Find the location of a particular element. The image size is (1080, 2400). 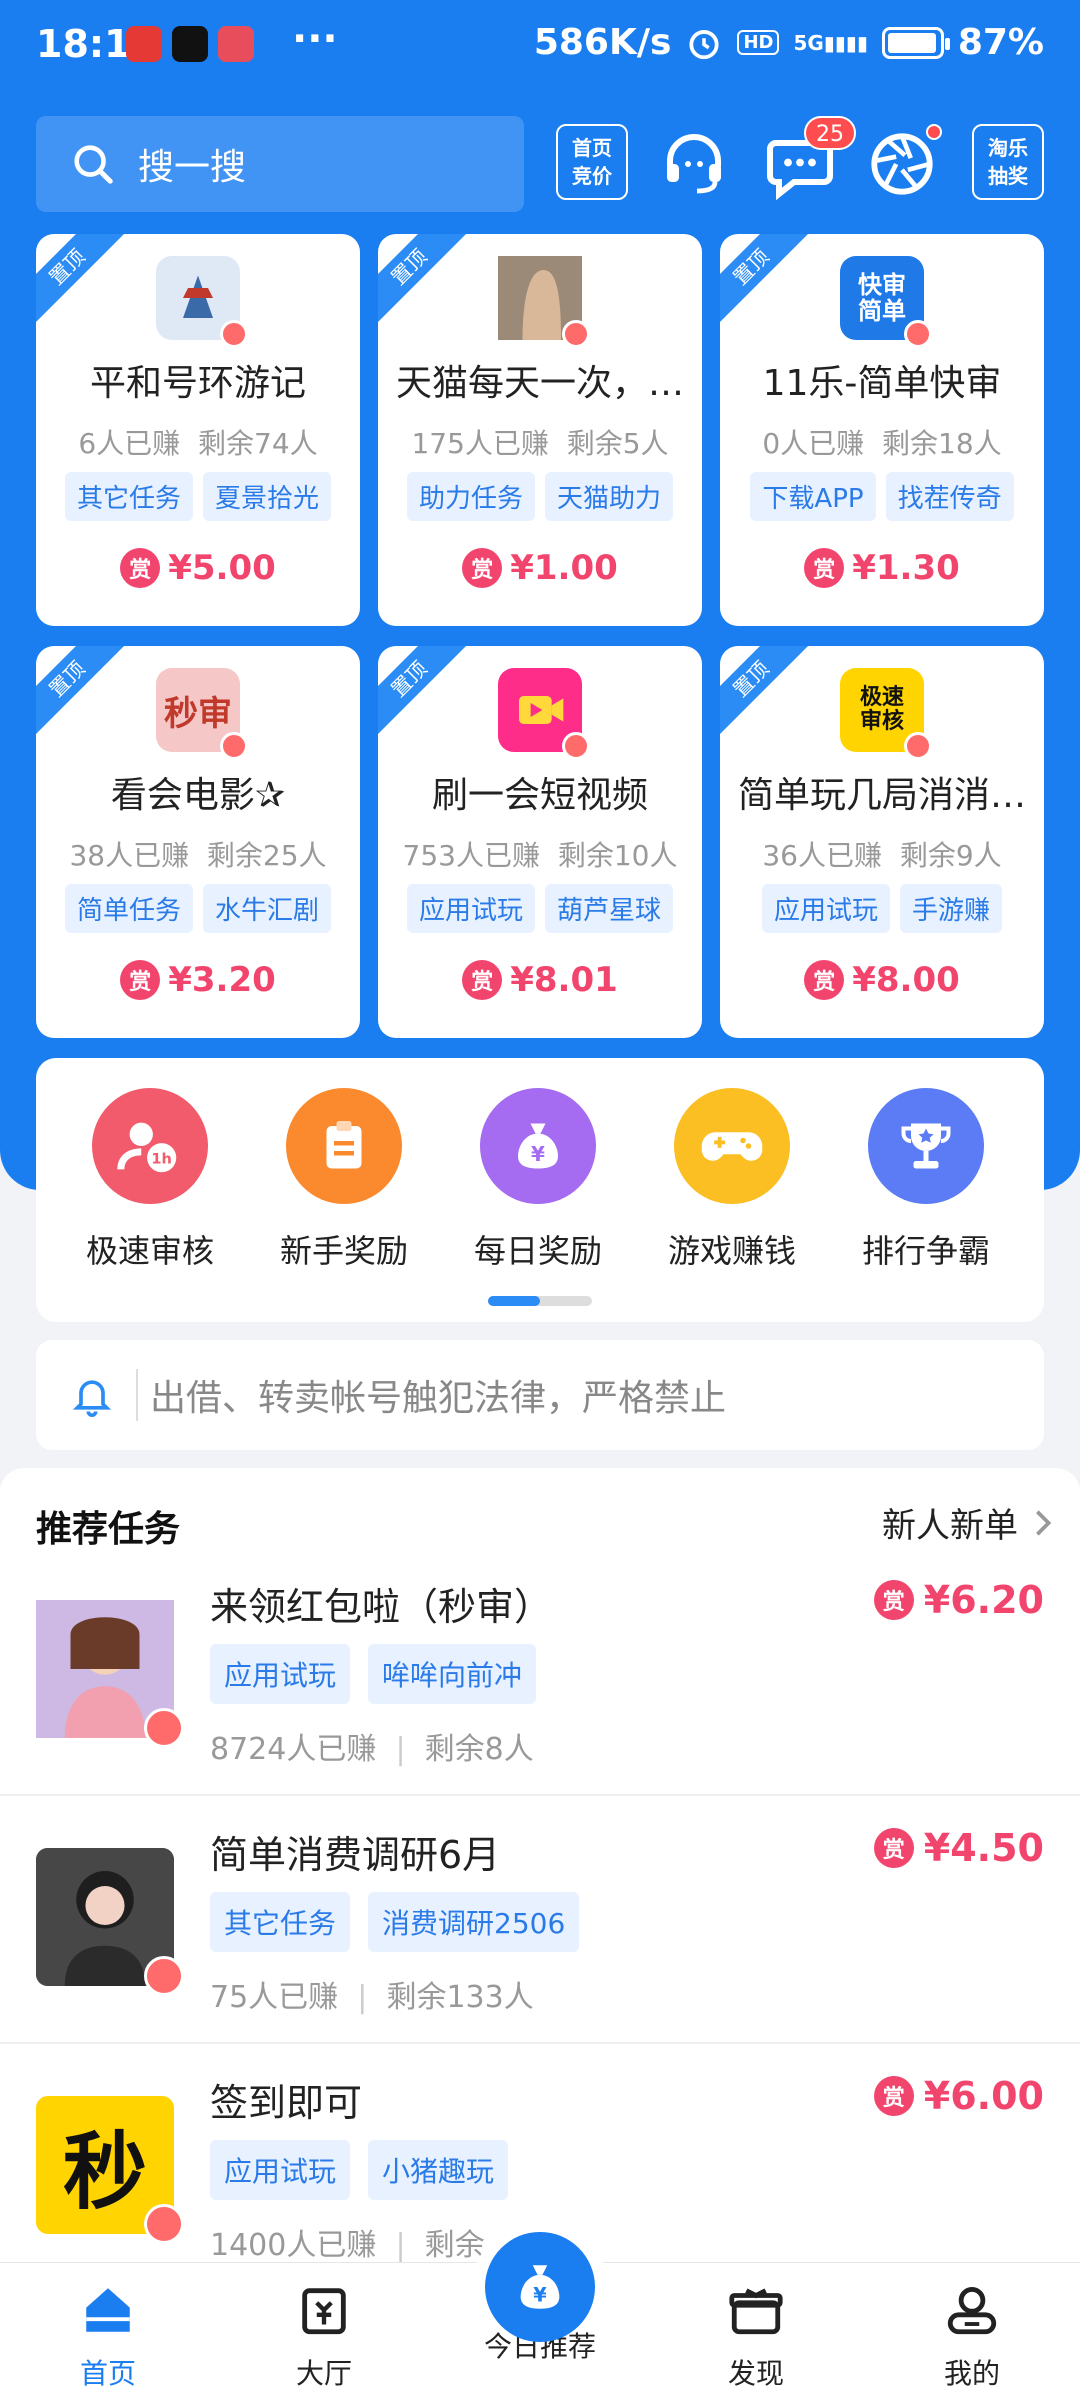

task-remaining: 剩余133人 is located at coordinates (460, 1997).